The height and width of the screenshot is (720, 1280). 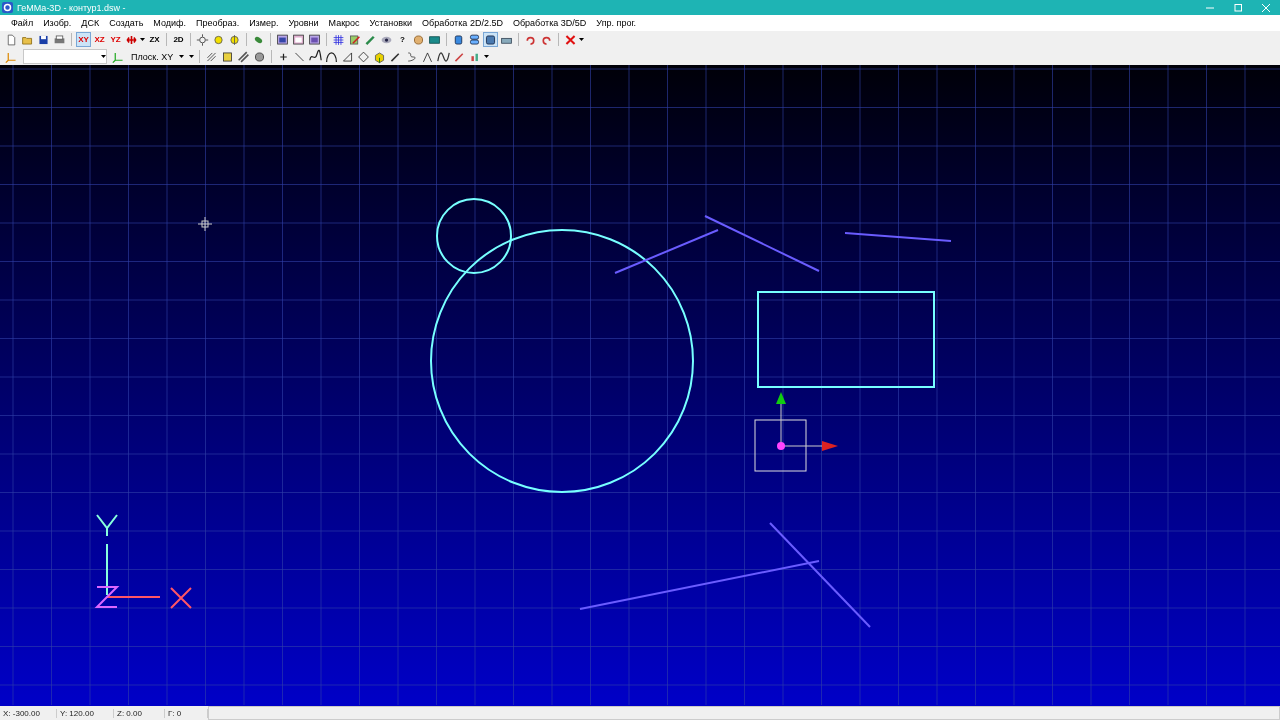 What do you see at coordinates (186, 713) in the screenshot?
I see `status-cell: Г: 0` at bounding box center [186, 713].